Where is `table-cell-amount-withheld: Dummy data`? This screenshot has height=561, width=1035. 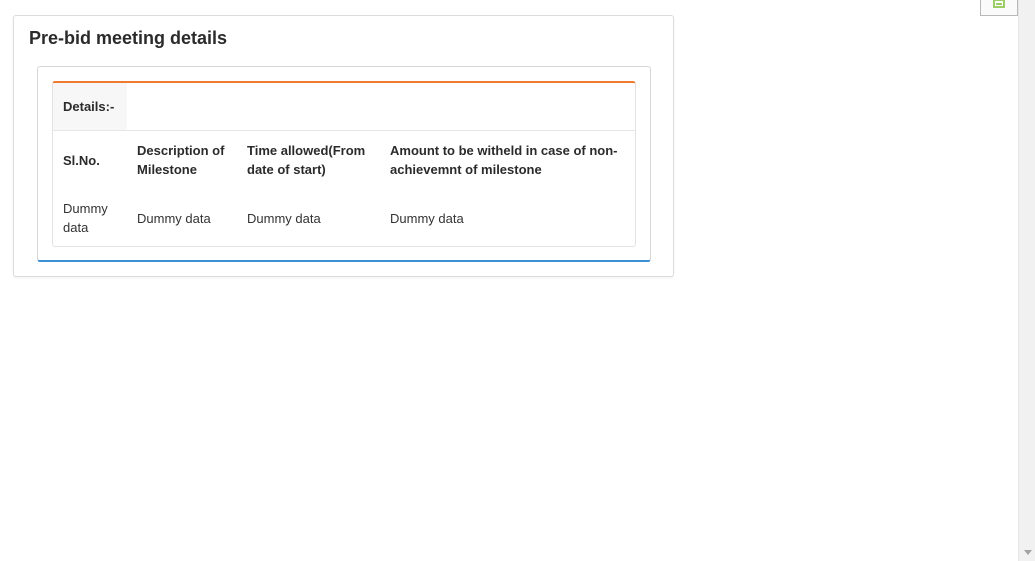 table-cell-amount-withheld: Dummy data is located at coordinates (427, 218).